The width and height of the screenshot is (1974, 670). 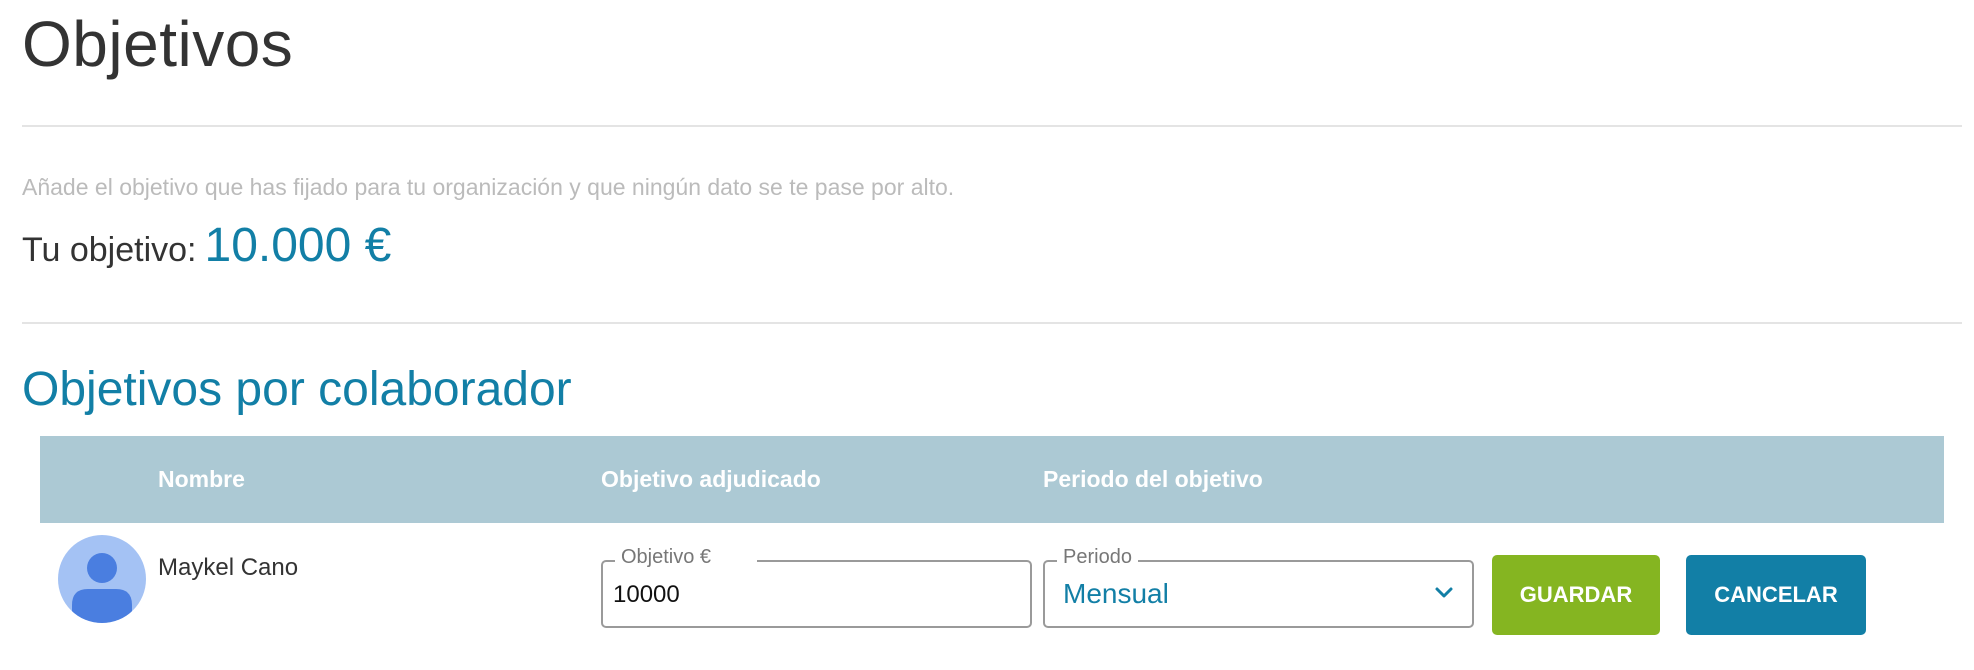 I want to click on user-avatar-icon, so click(x=102, y=579).